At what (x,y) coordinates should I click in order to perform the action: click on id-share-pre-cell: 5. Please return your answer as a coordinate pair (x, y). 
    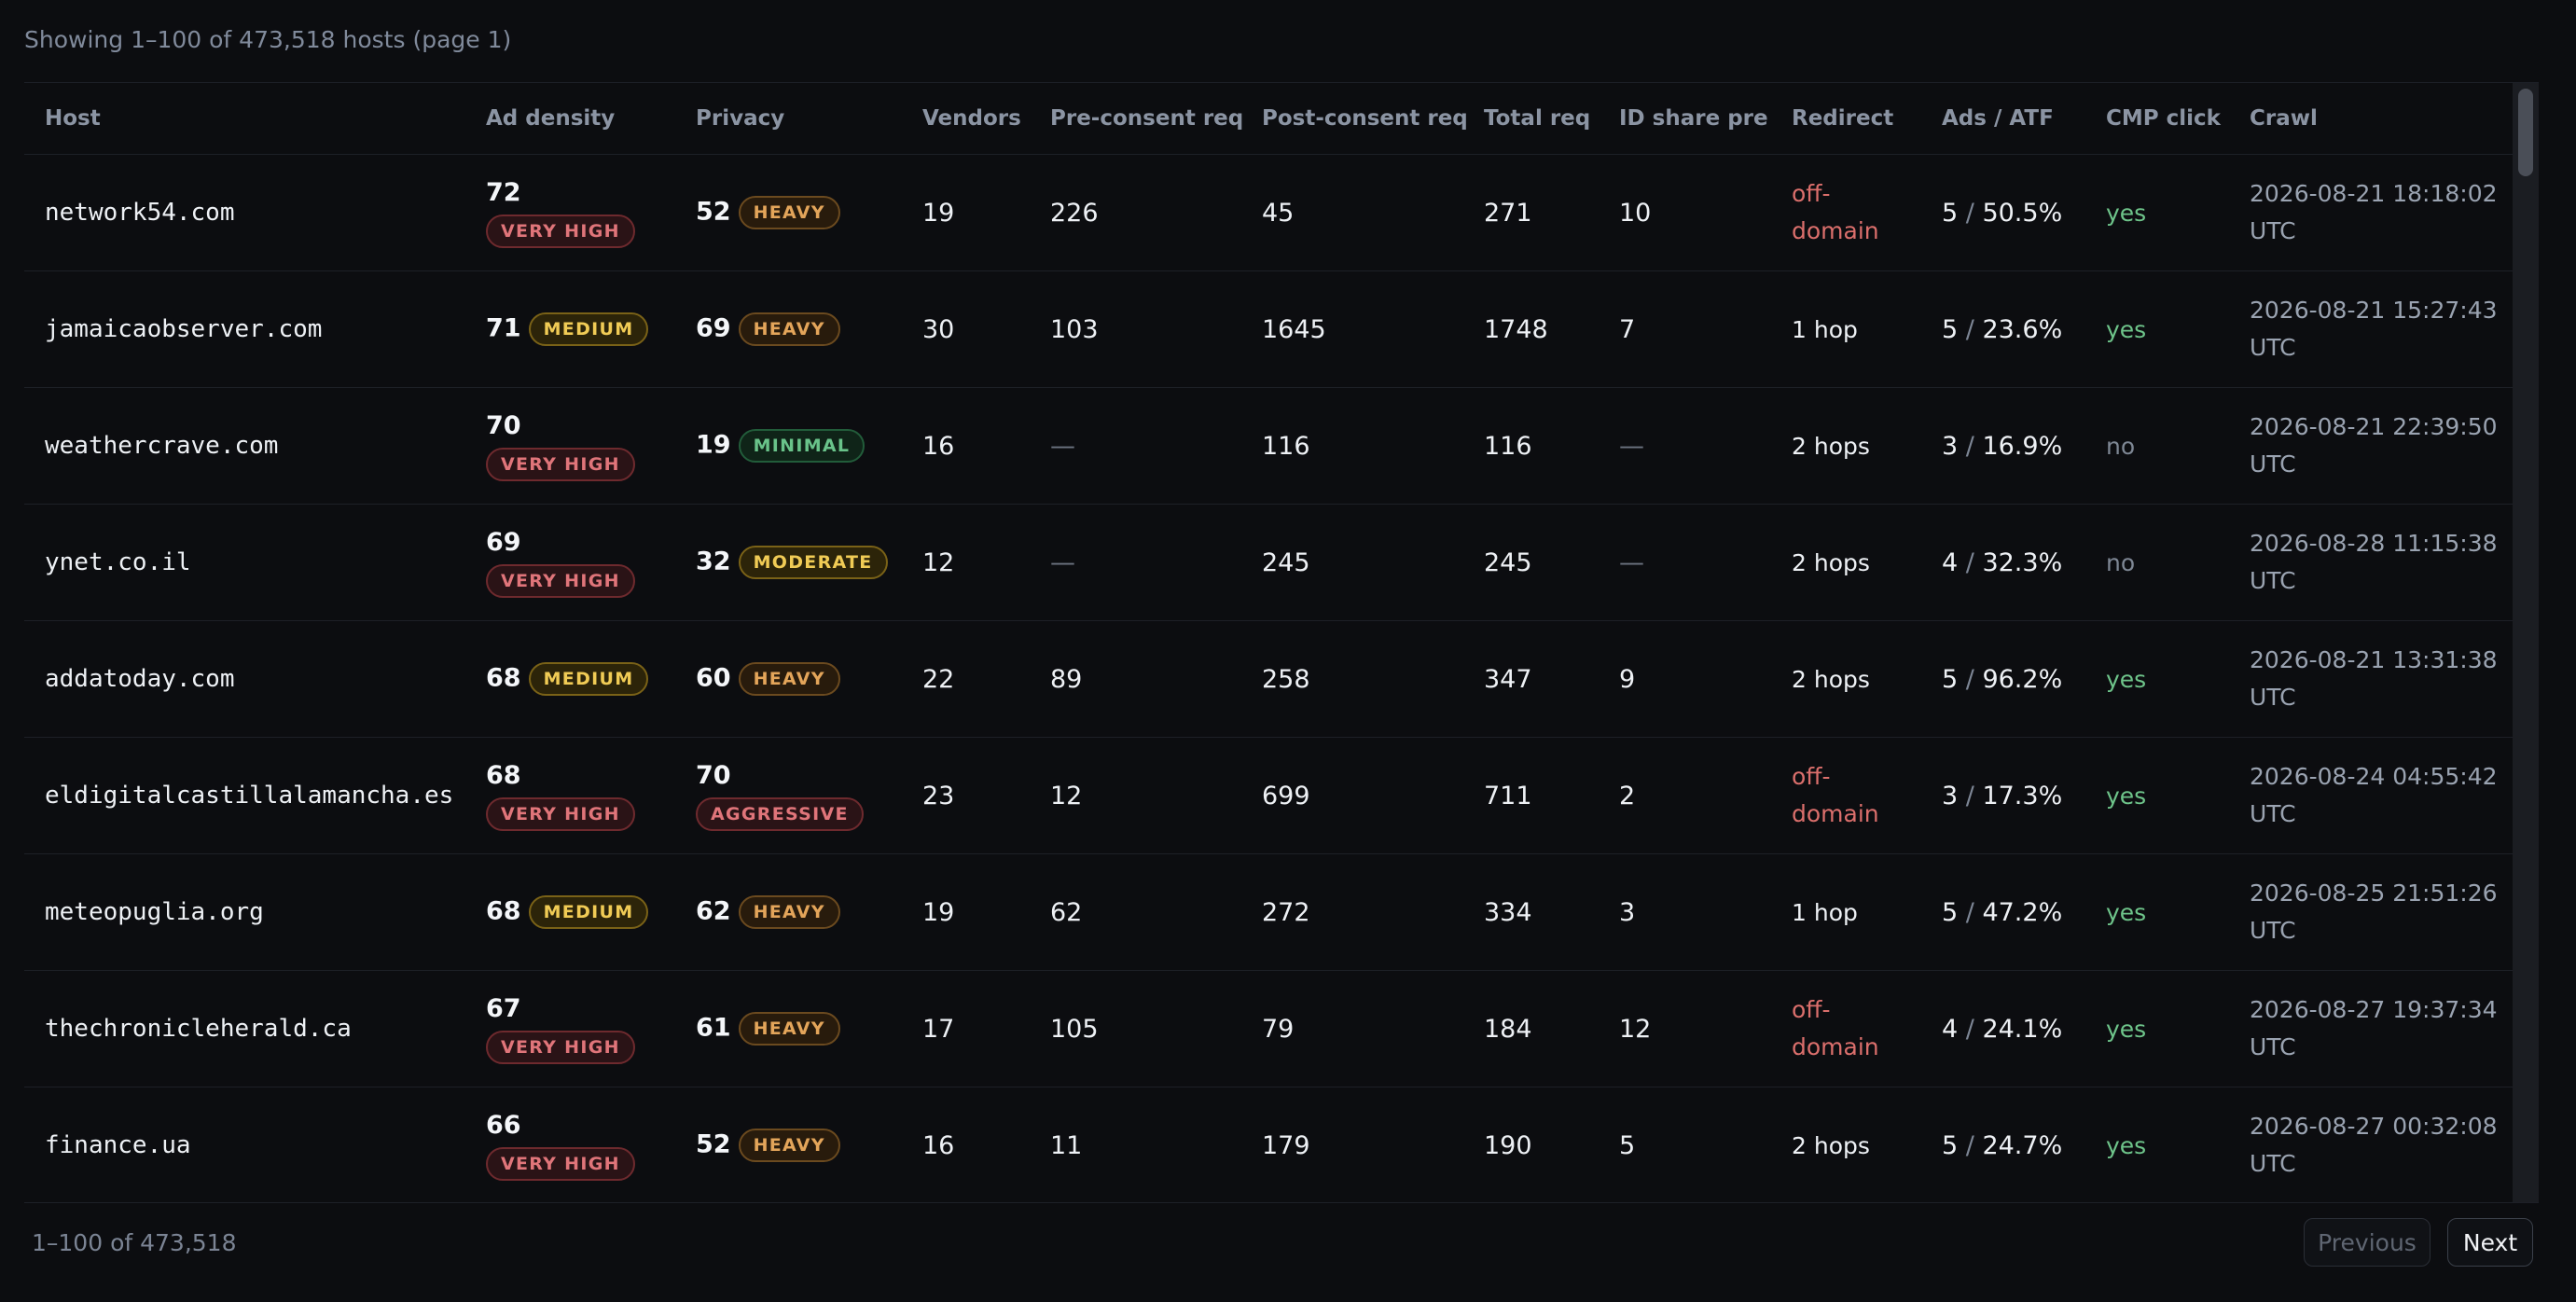
    Looking at the image, I should click on (1705, 1145).